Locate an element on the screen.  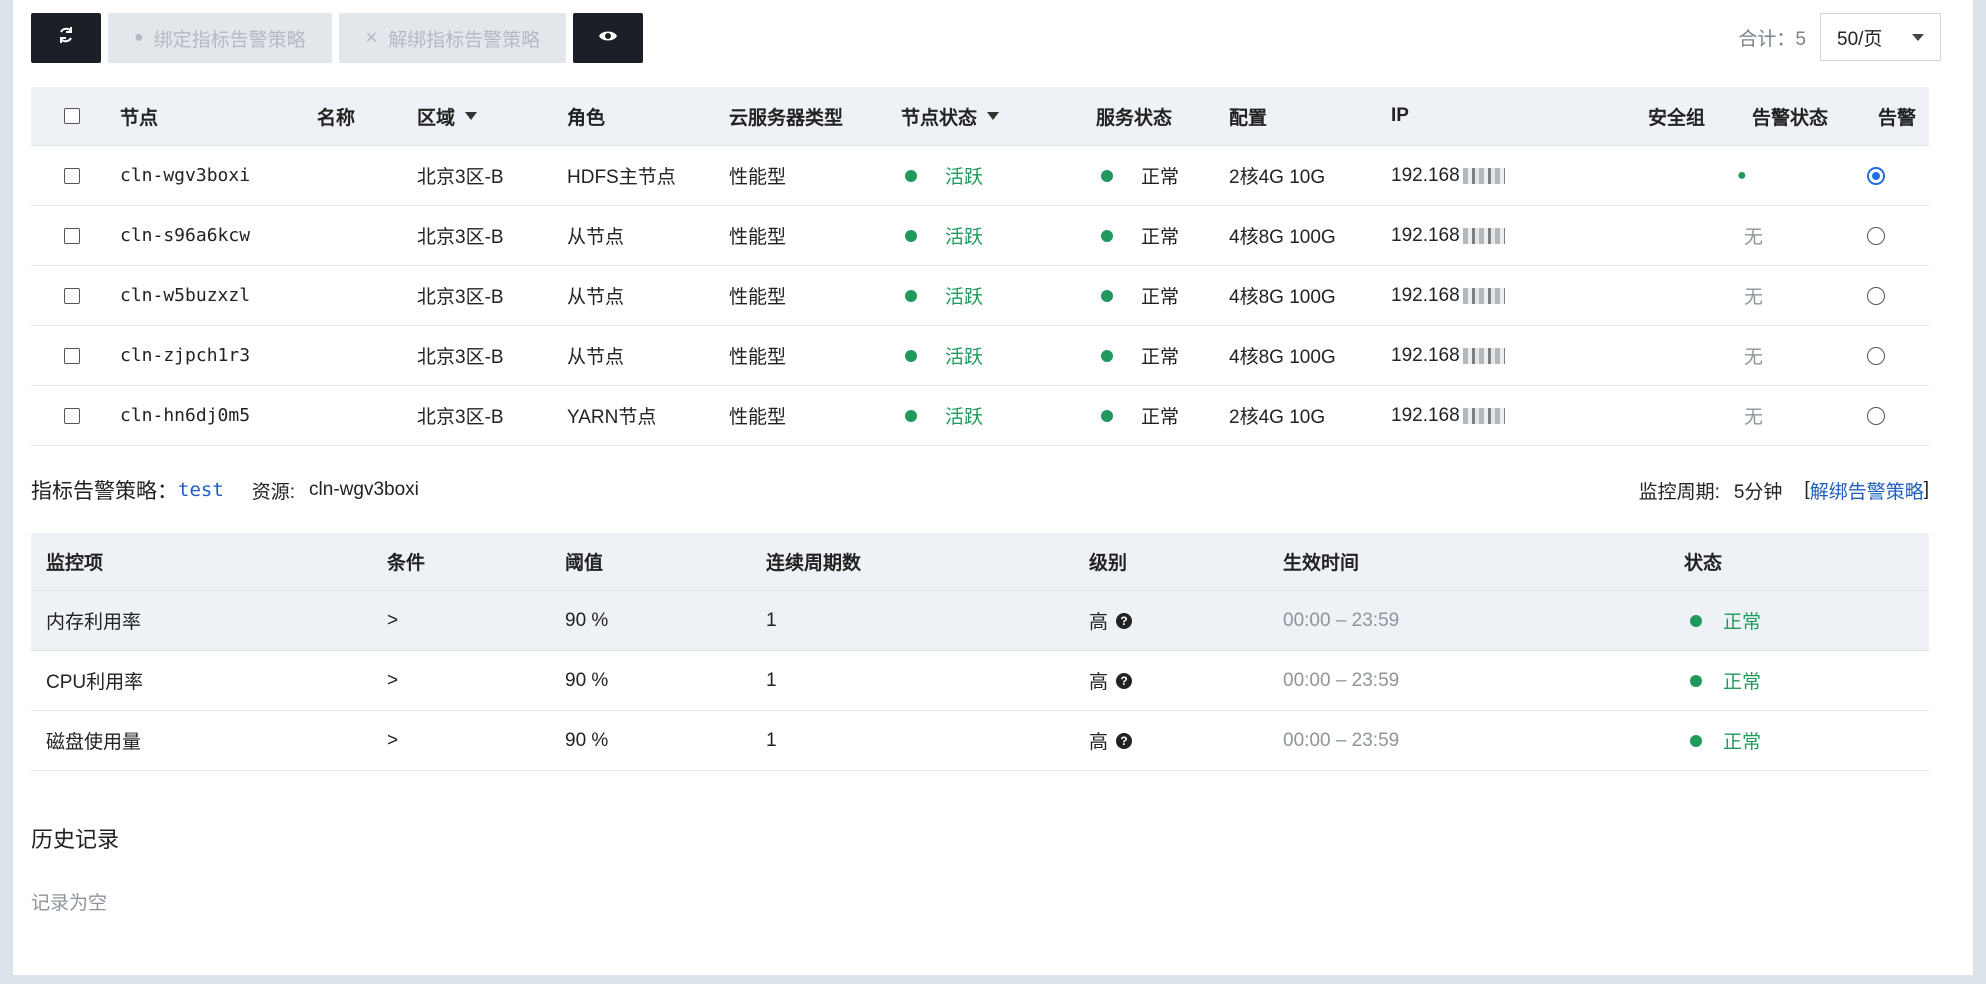
page-size-select: 50/页 is located at coordinates (1880, 37).